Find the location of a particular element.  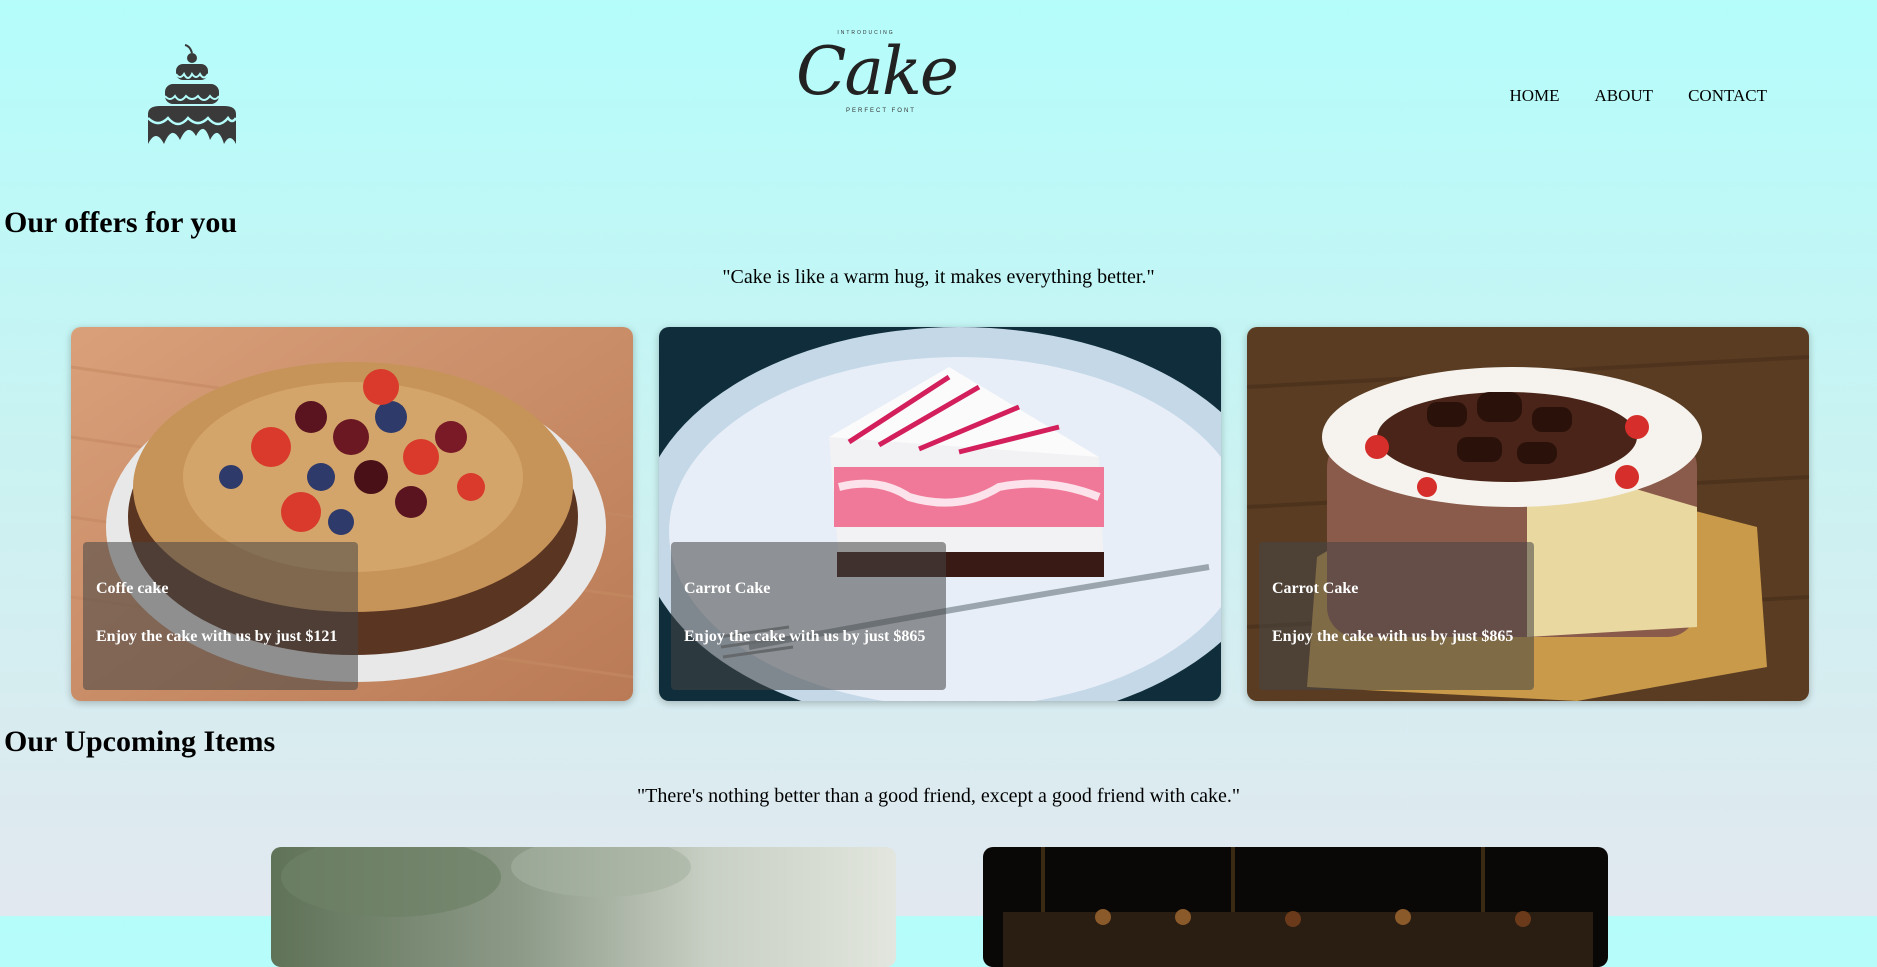

offers-title: Our offers for you is located at coordinates (121, 222).